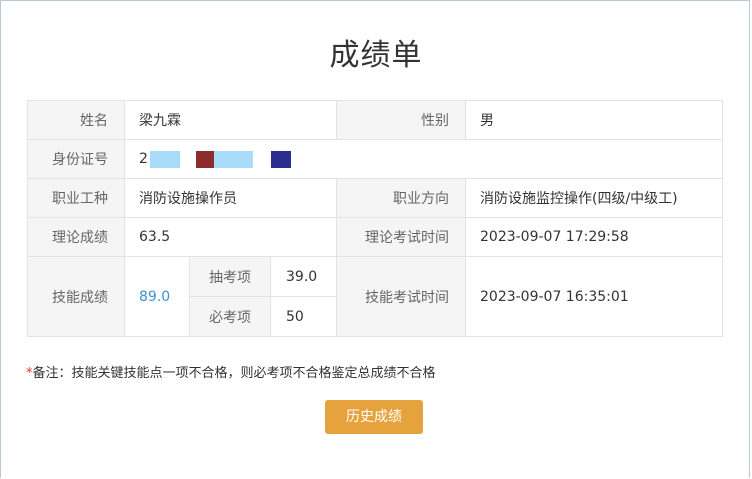 The image size is (752, 479). I want to click on table-row: 理论成绩 63.5 理论考试时间 2023-09-07 17:29:58, so click(375, 237).